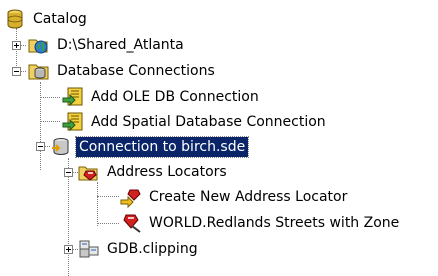  What do you see at coordinates (208, 122) in the screenshot?
I see `tree-node-label: Add Spatial Database Connection` at bounding box center [208, 122].